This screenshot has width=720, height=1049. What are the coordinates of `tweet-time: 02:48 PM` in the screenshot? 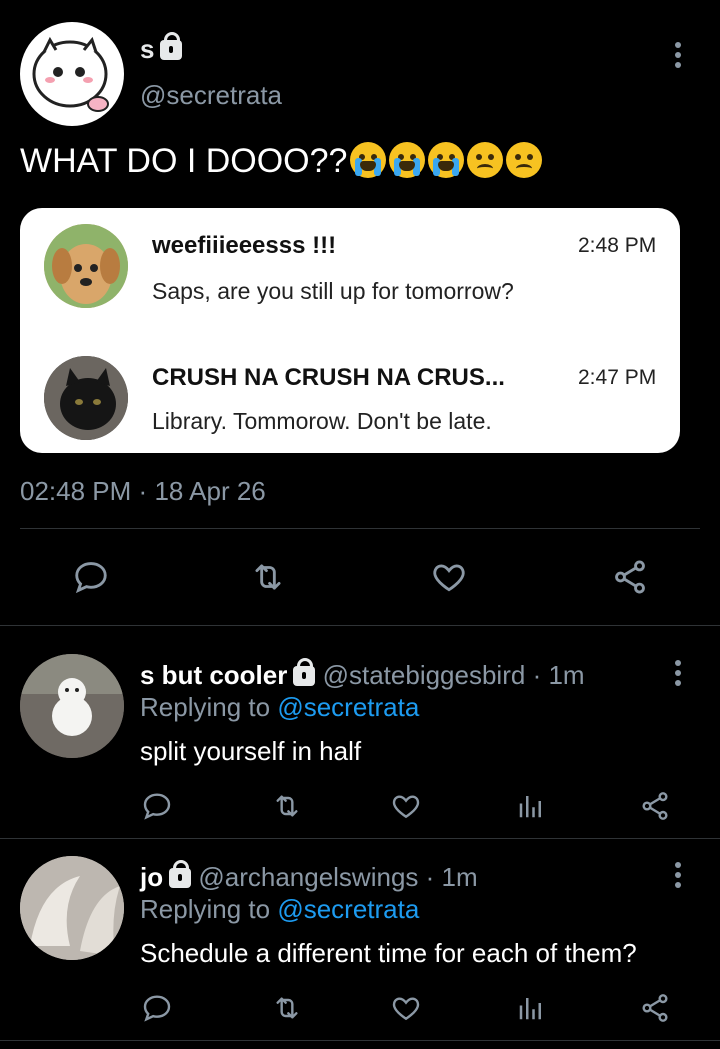 It's located at (76, 491).